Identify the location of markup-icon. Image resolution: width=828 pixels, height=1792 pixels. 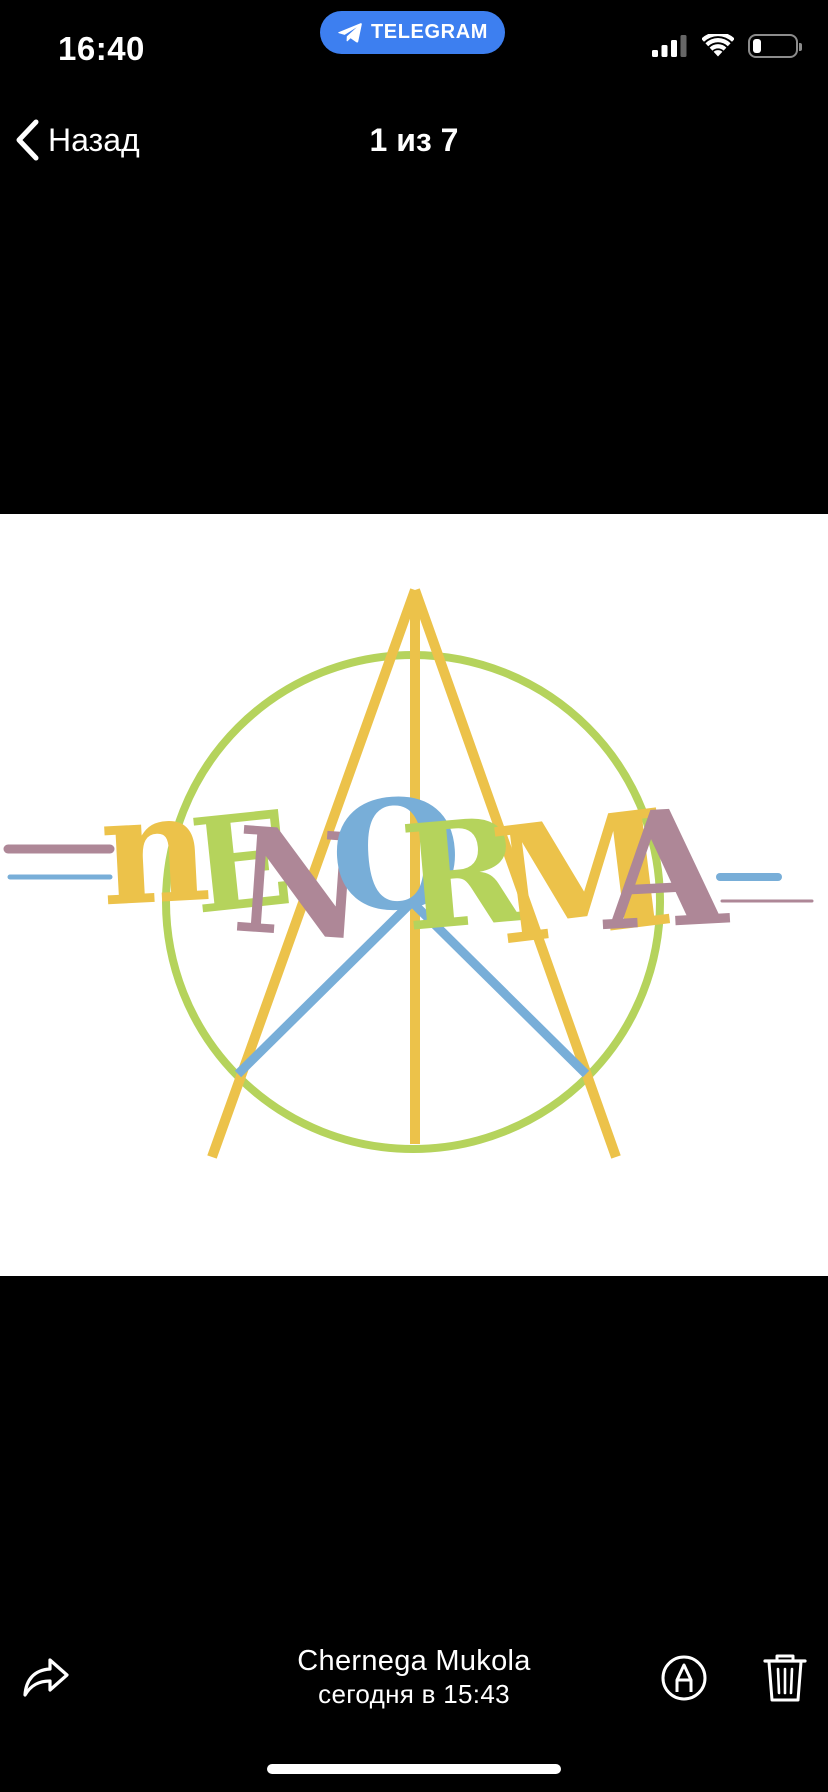
(684, 1678).